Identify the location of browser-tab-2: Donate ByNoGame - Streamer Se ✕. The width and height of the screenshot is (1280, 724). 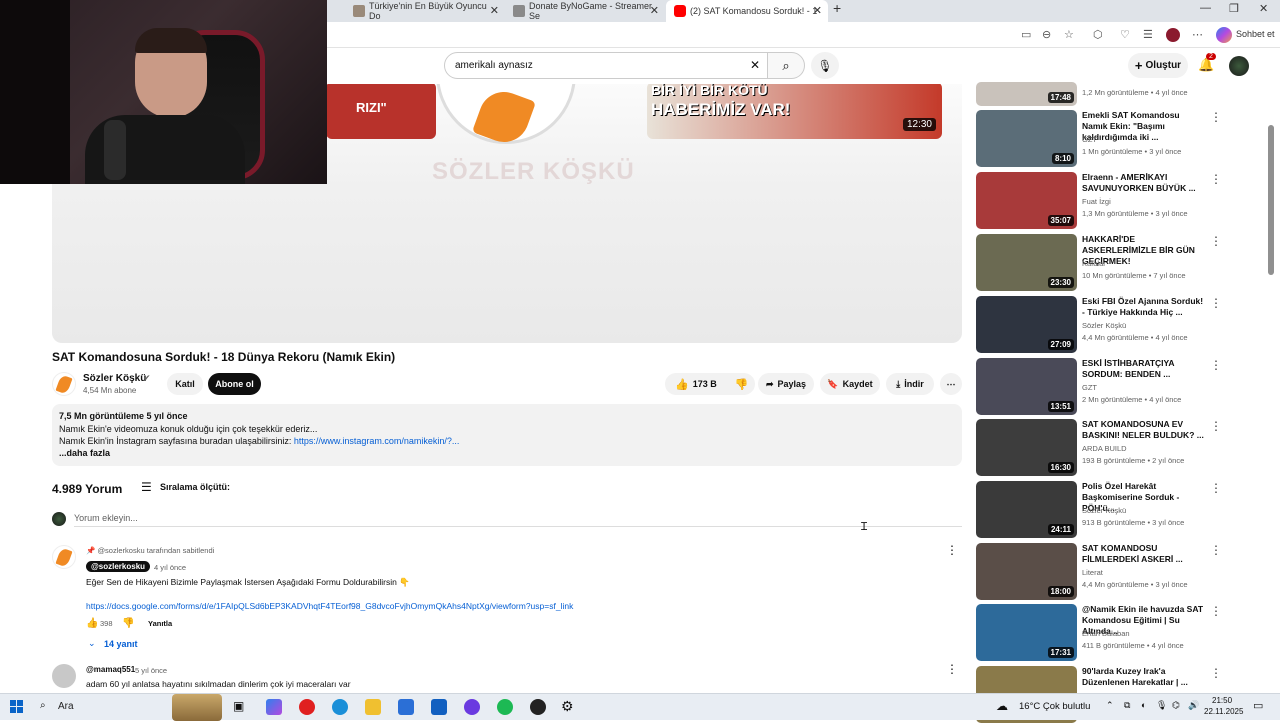
(585, 11).